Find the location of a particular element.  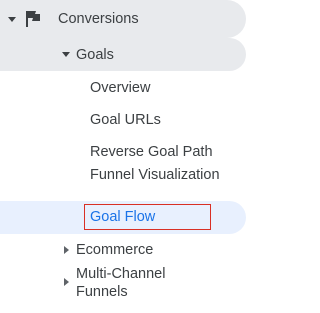

nav-item-multi-channel-funnels: Multi-Channel Funnels is located at coordinates (123, 283).